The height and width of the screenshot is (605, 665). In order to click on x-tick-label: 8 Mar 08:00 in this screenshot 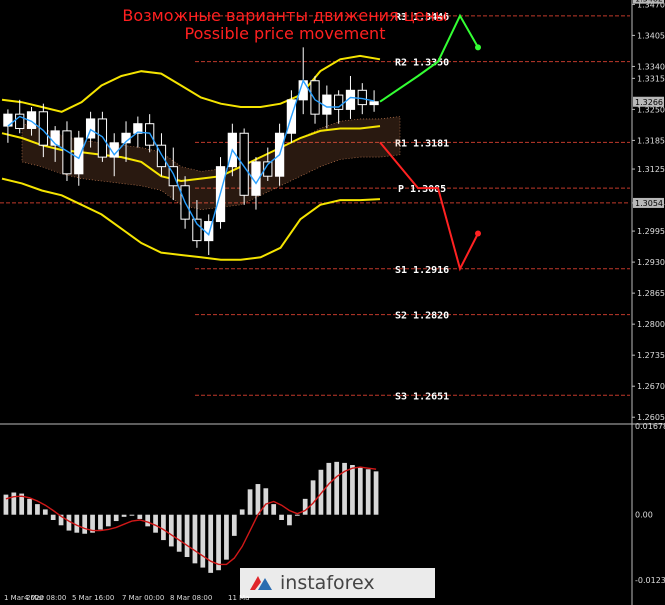, I will do `click(191, 598)`.